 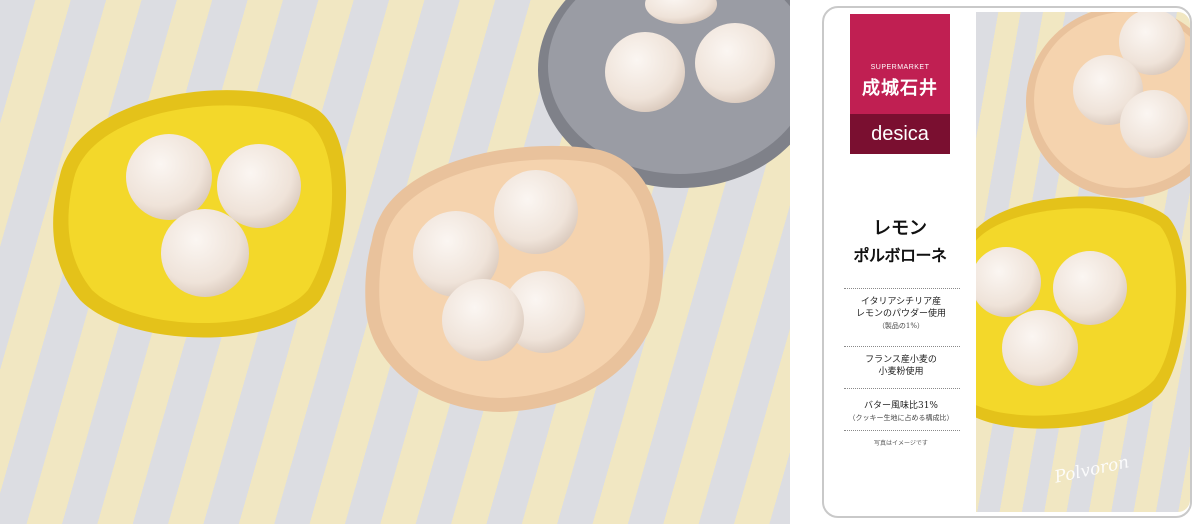 I want to click on brand-logo: SUPERMARKET 成城石井 desica, so click(x=900, y=84).